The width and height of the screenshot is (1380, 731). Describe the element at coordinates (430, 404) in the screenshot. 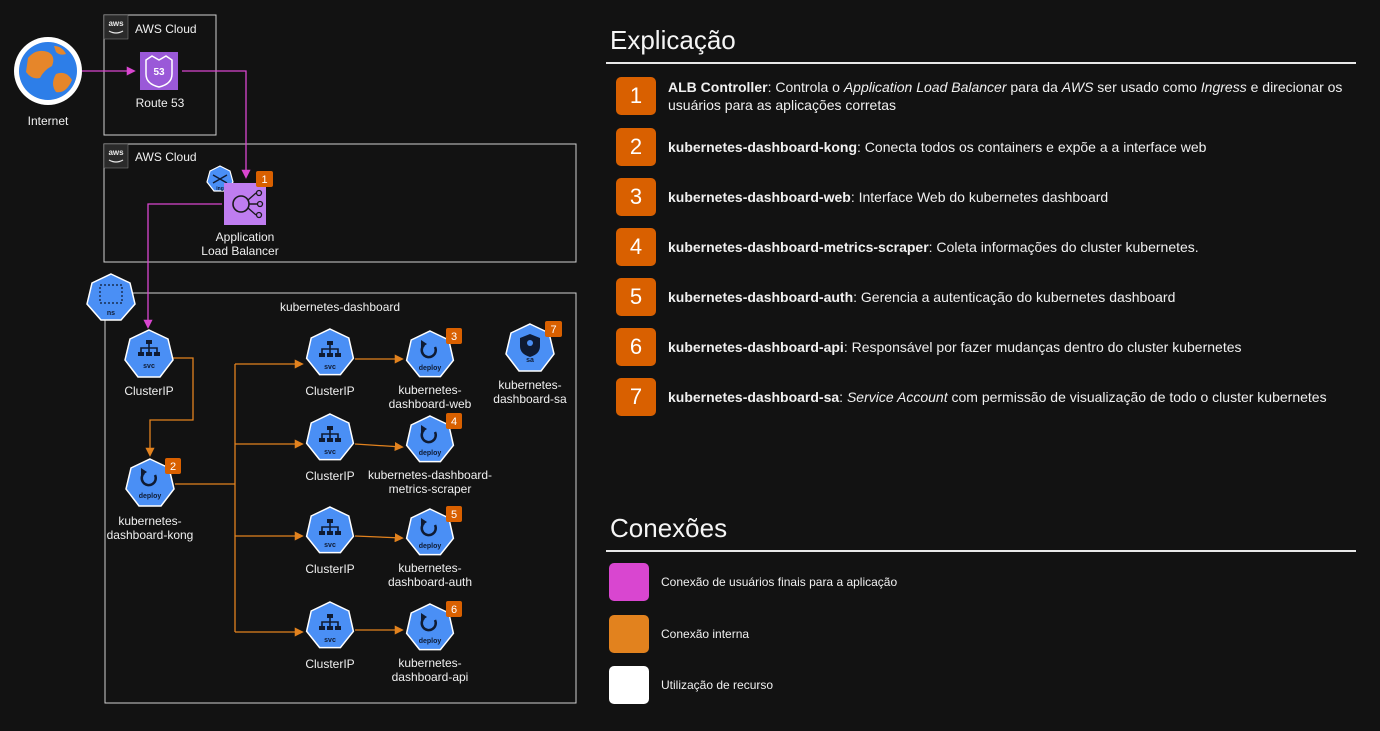

I see `deploy-label: dashboard-web` at that location.